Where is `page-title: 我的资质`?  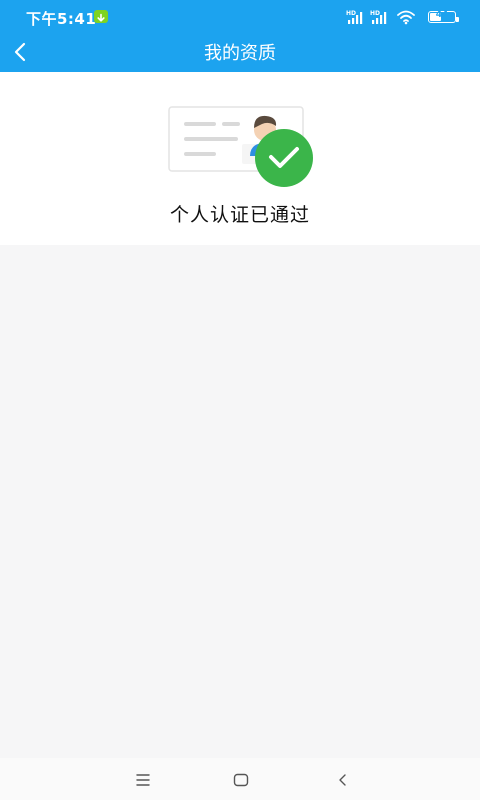 page-title: 我的资质 is located at coordinates (240, 53).